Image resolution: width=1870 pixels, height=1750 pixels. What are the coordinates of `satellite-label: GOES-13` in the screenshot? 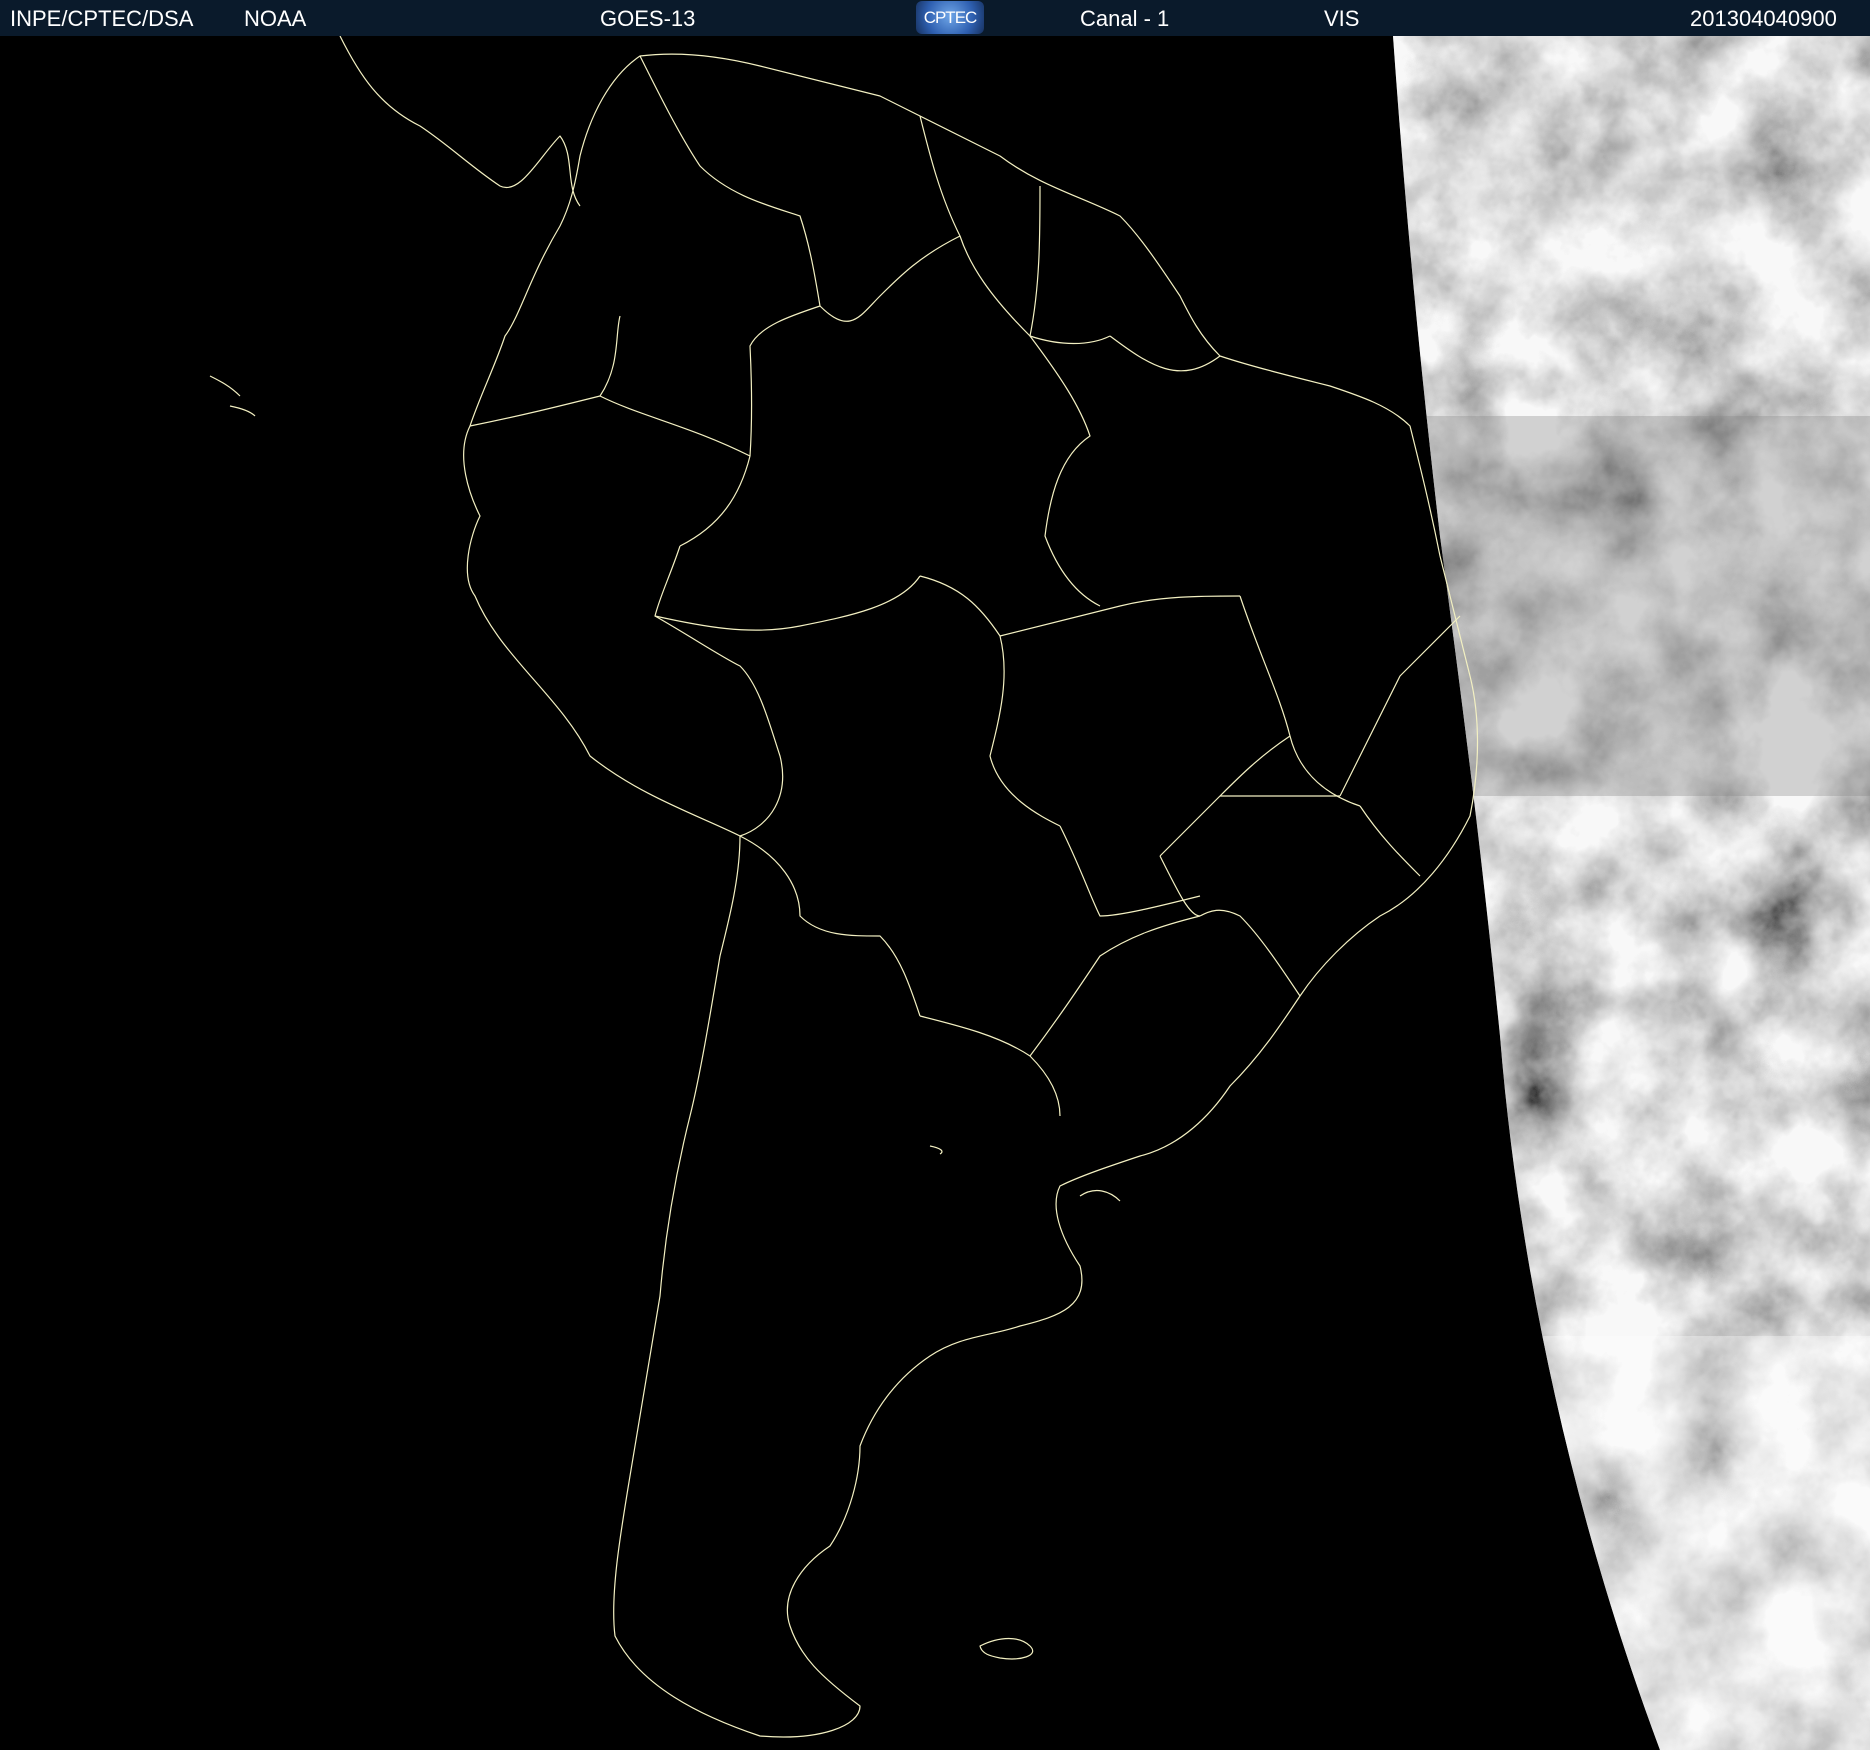 It's located at (648, 18).